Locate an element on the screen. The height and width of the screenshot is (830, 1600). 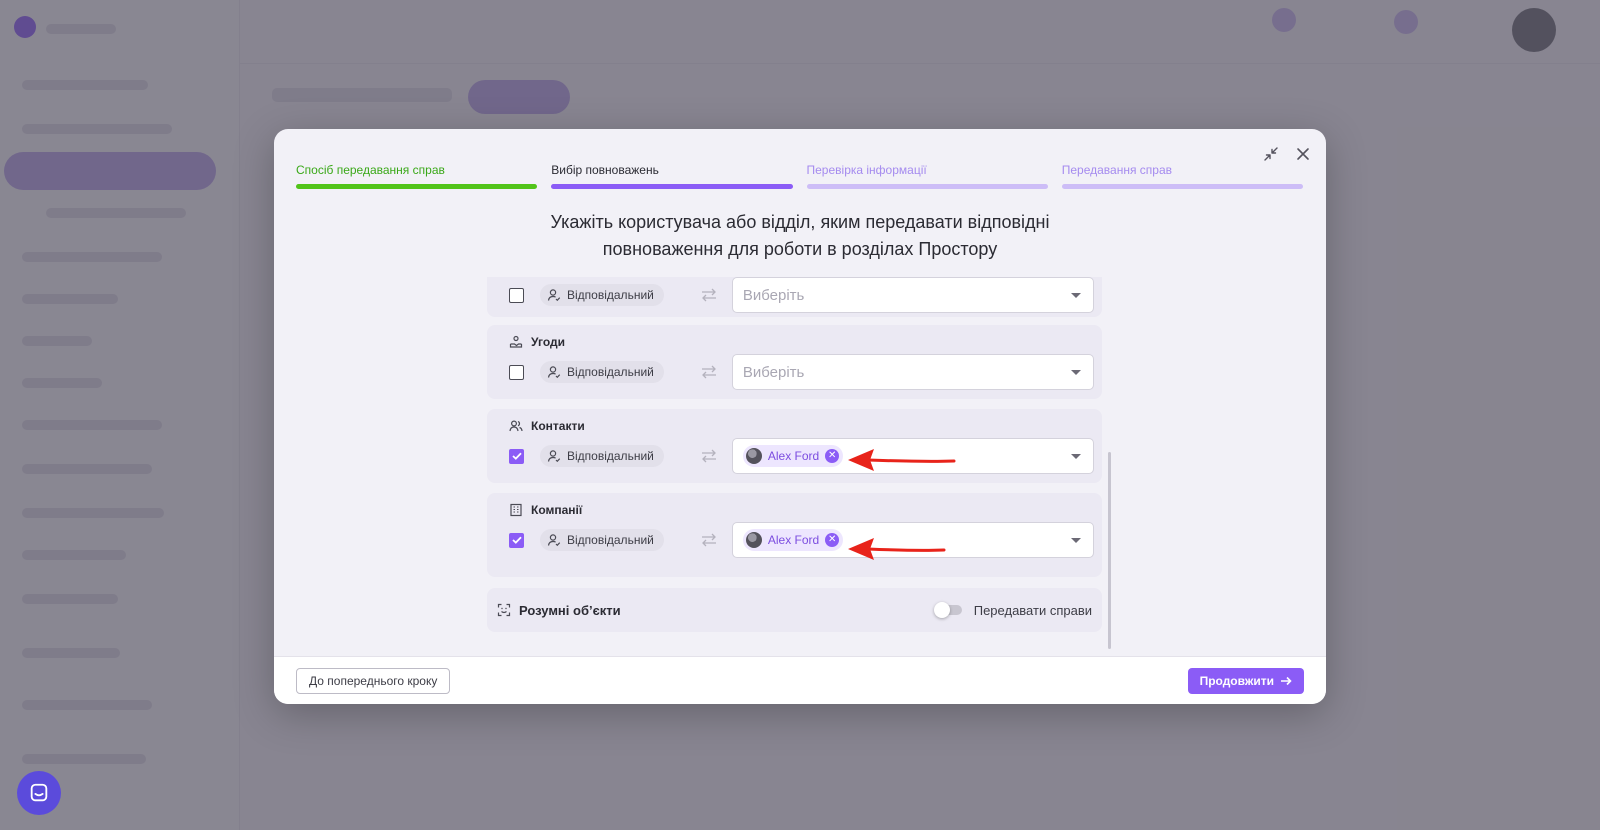
scan-icon is located at coordinates (504, 610).